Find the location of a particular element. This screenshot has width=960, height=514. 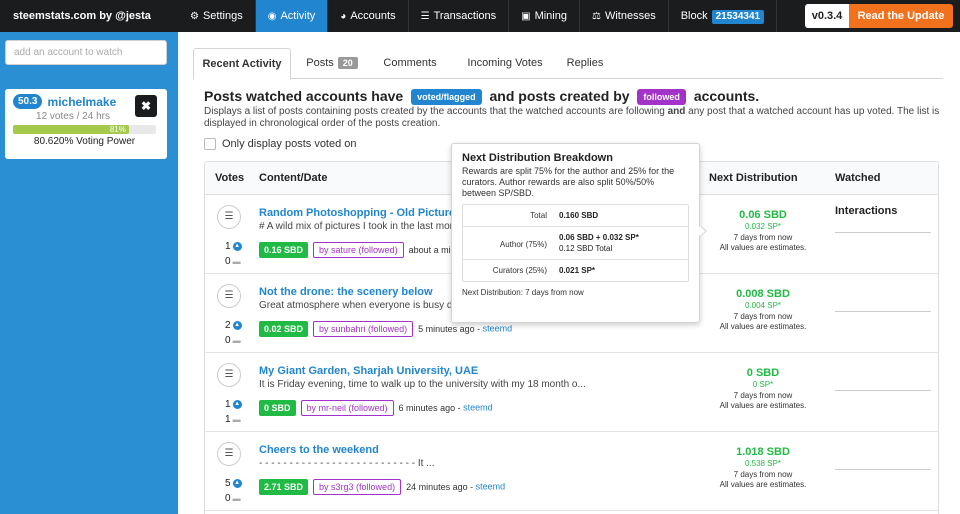

author-label: by sunbahri (followed) is located at coordinates (363, 329).